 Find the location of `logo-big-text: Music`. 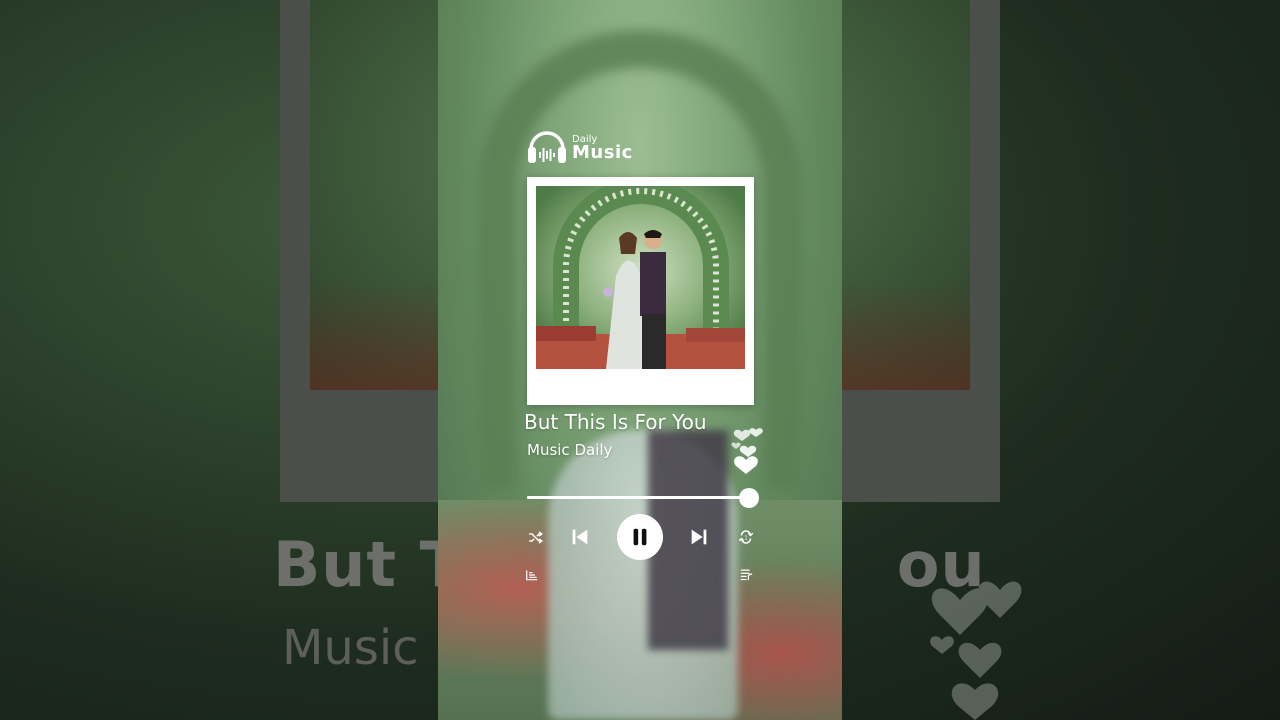

logo-big-text: Music is located at coordinates (602, 152).